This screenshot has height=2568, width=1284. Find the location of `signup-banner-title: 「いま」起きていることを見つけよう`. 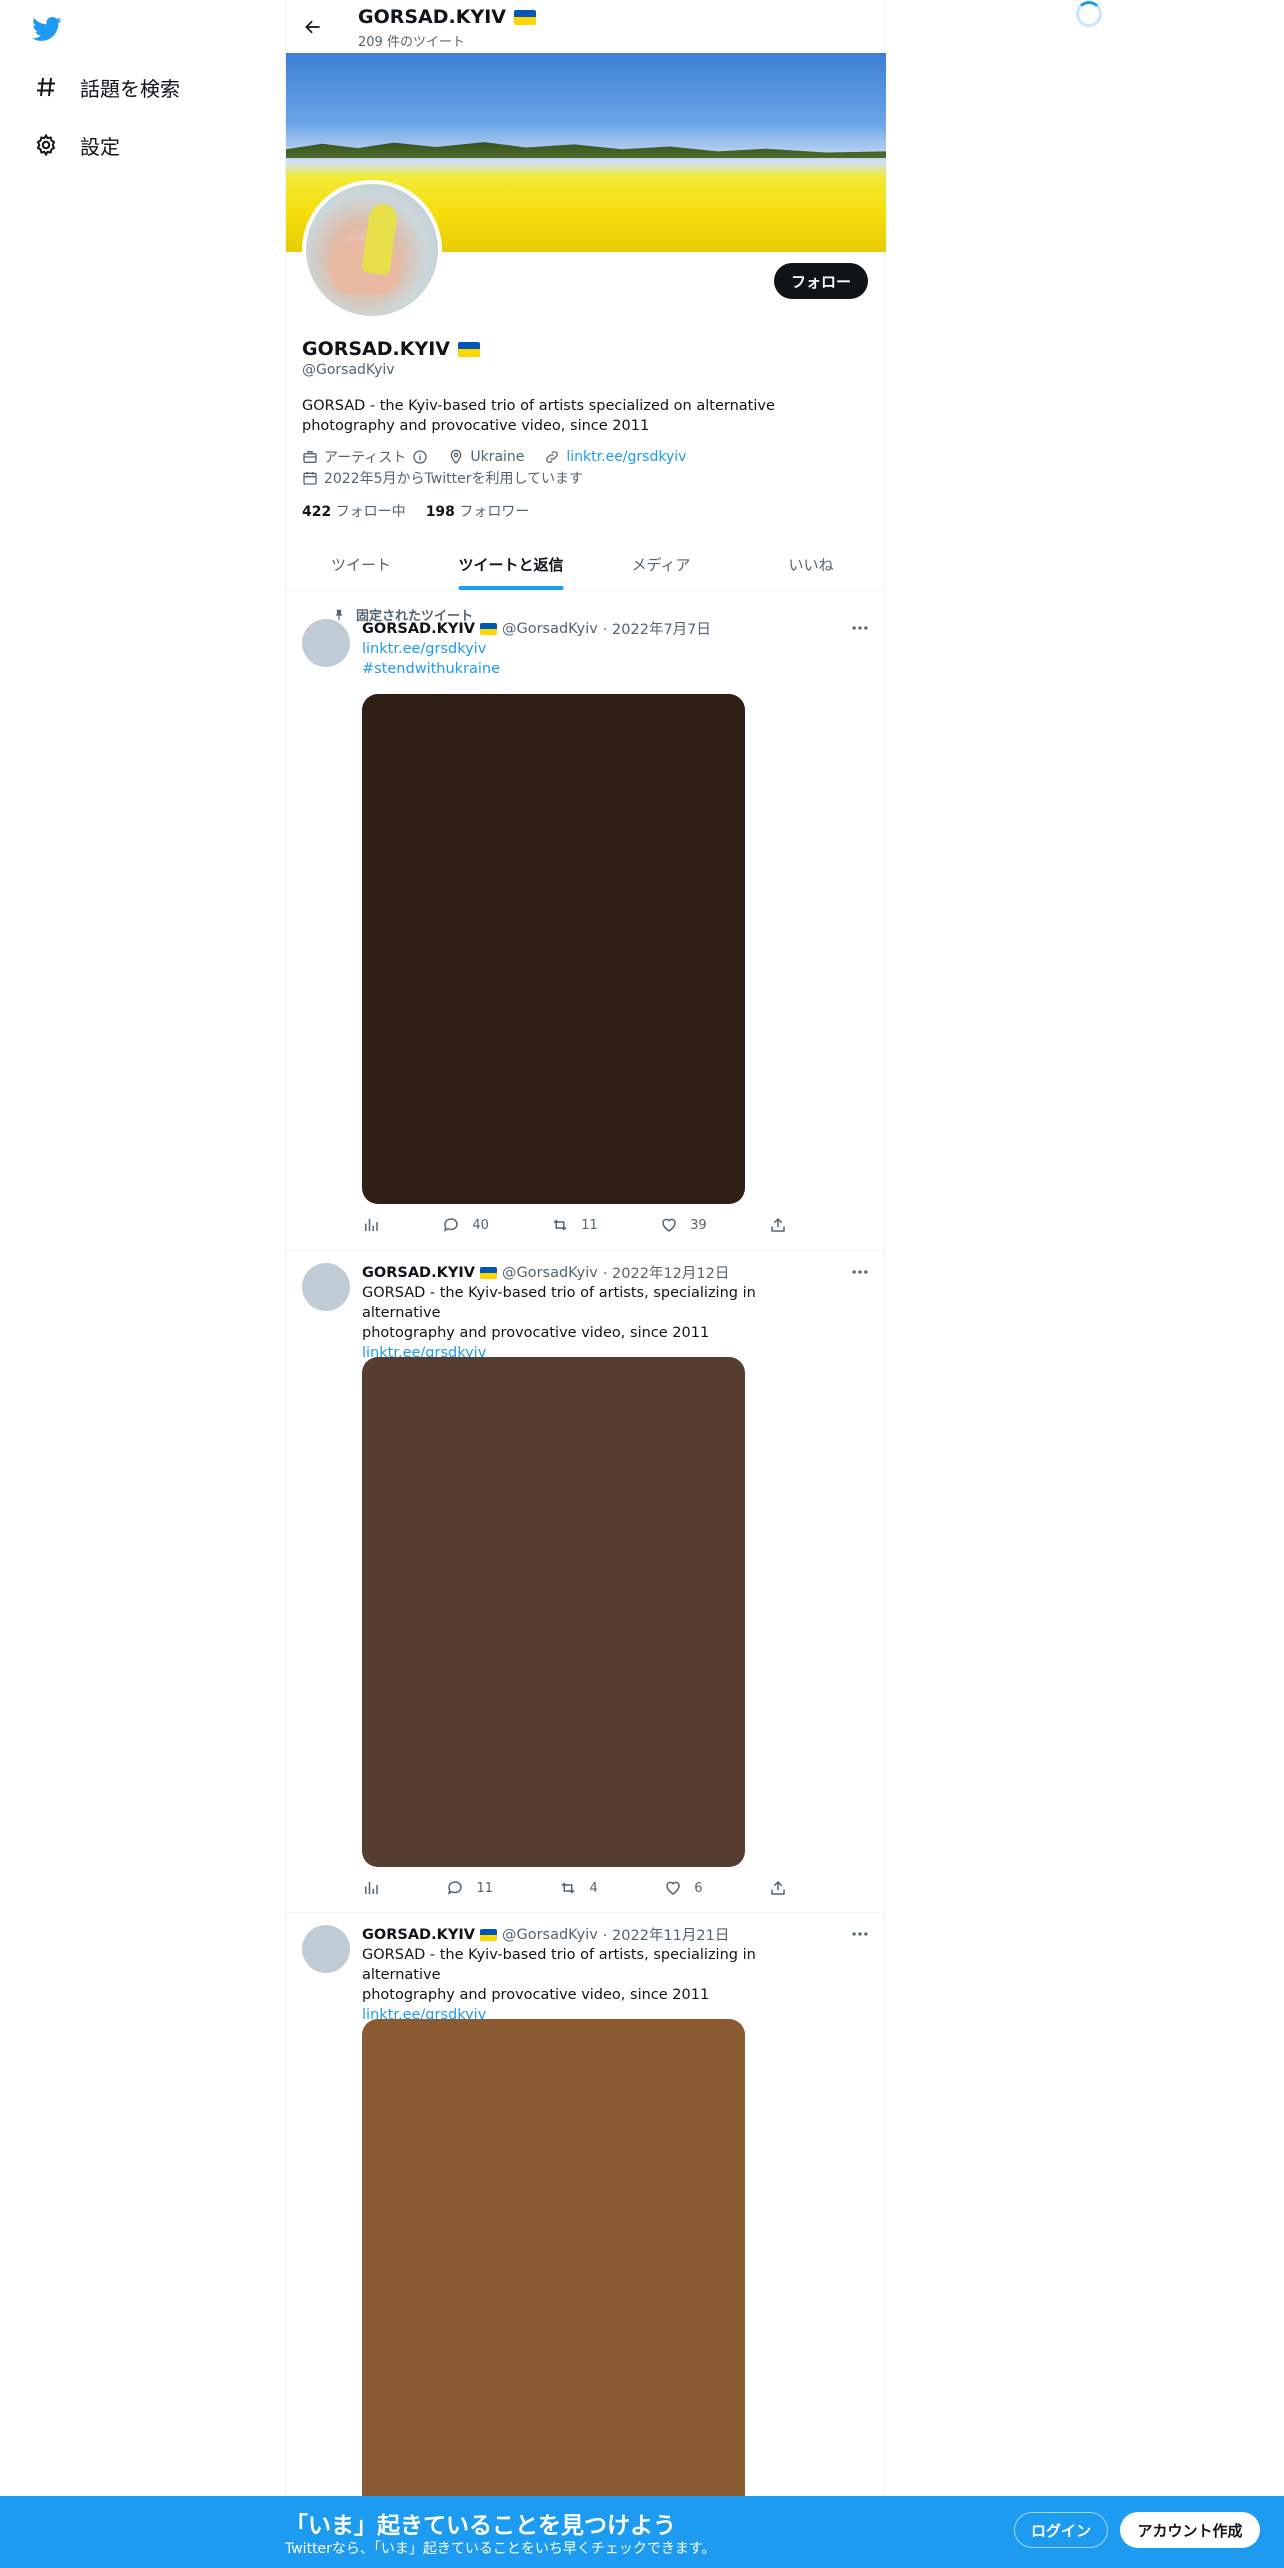

signup-banner-title: 「いま」起きていることを見つけよう is located at coordinates (480, 2526).